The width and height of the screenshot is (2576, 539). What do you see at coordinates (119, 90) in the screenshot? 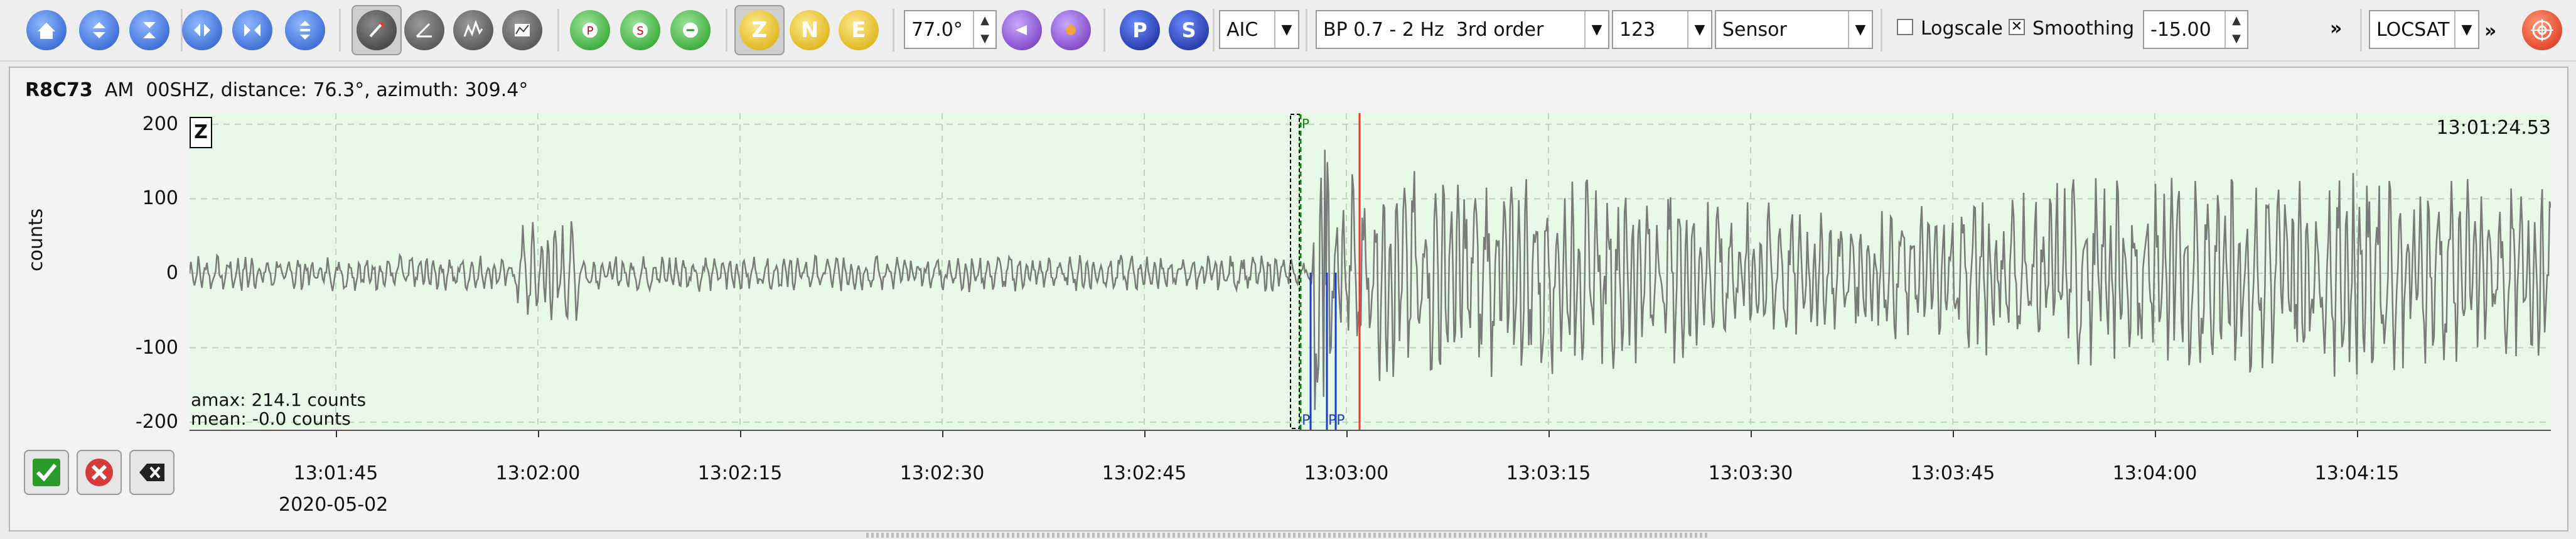
I see `network-code: AM` at bounding box center [119, 90].